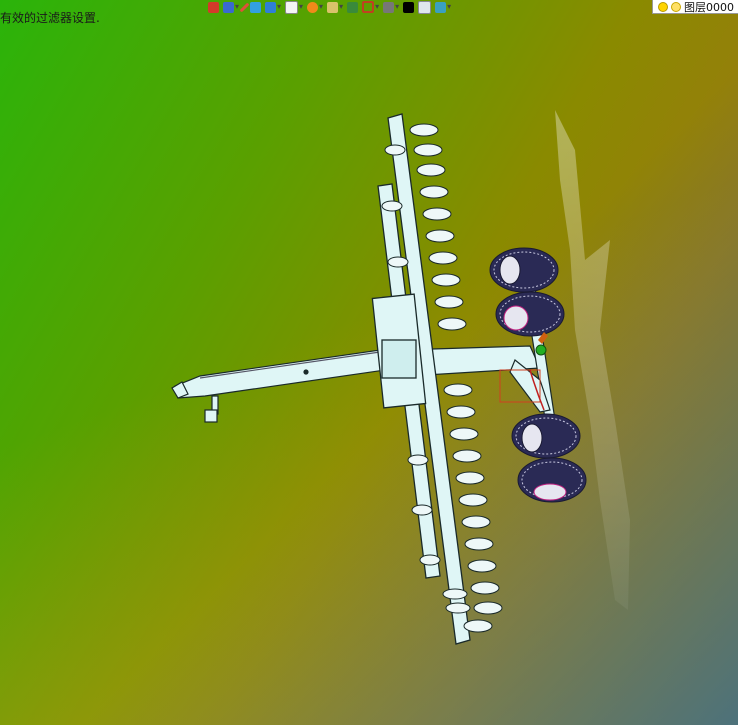 Image resolution: width=738 pixels, height=725 pixels. I want to click on tb-color, so click(409, 7).